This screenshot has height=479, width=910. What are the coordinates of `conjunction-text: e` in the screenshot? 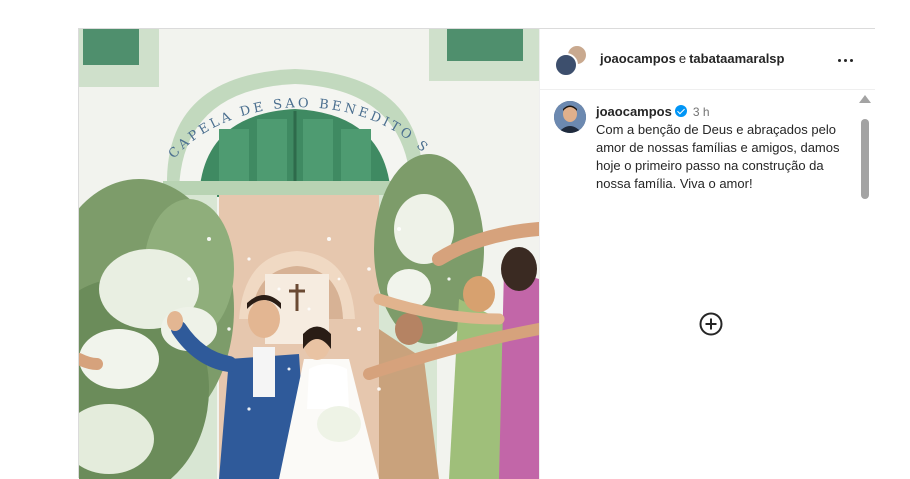 It's located at (682, 58).